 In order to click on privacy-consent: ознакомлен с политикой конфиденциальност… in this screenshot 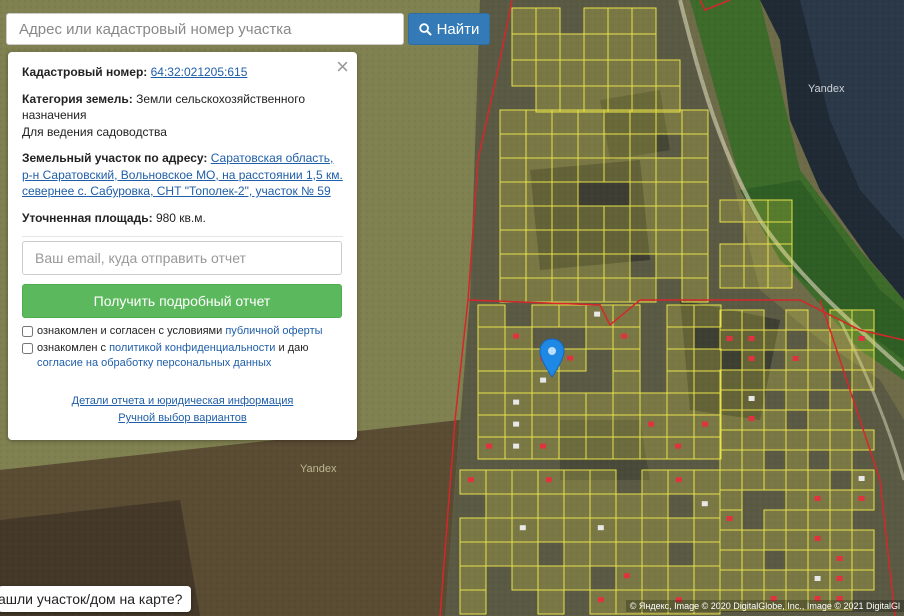, I will do `click(182, 356)`.